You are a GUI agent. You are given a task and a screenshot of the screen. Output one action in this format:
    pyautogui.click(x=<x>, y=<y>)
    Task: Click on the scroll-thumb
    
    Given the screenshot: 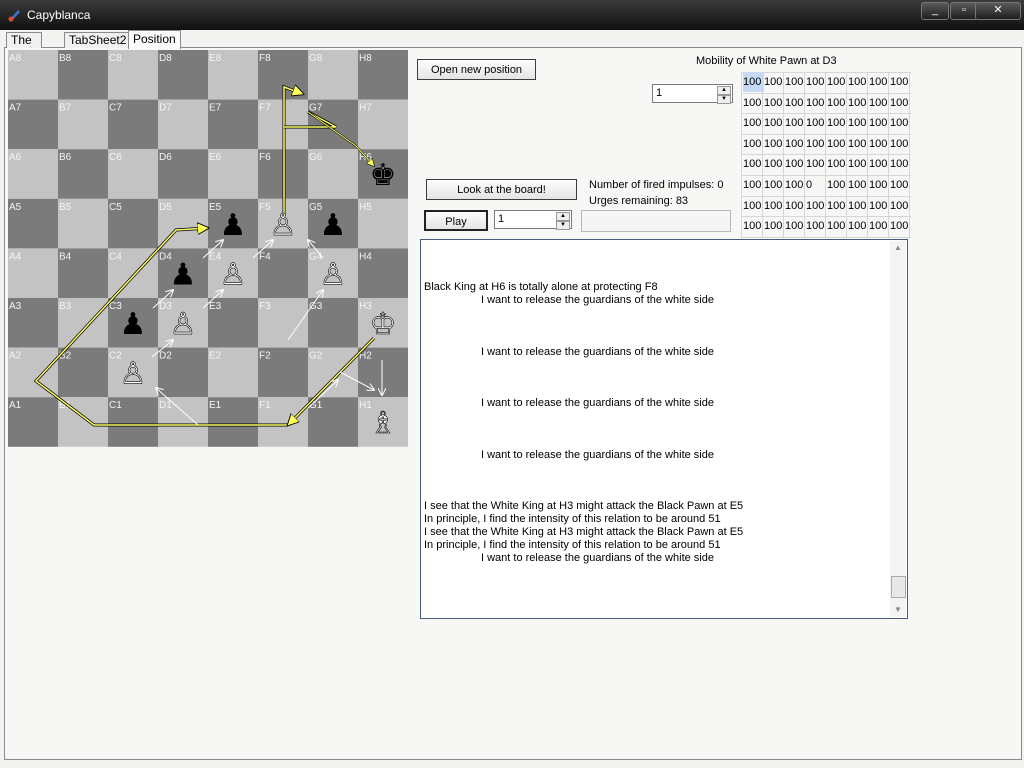 What is the action you would take?
    pyautogui.click(x=898, y=587)
    